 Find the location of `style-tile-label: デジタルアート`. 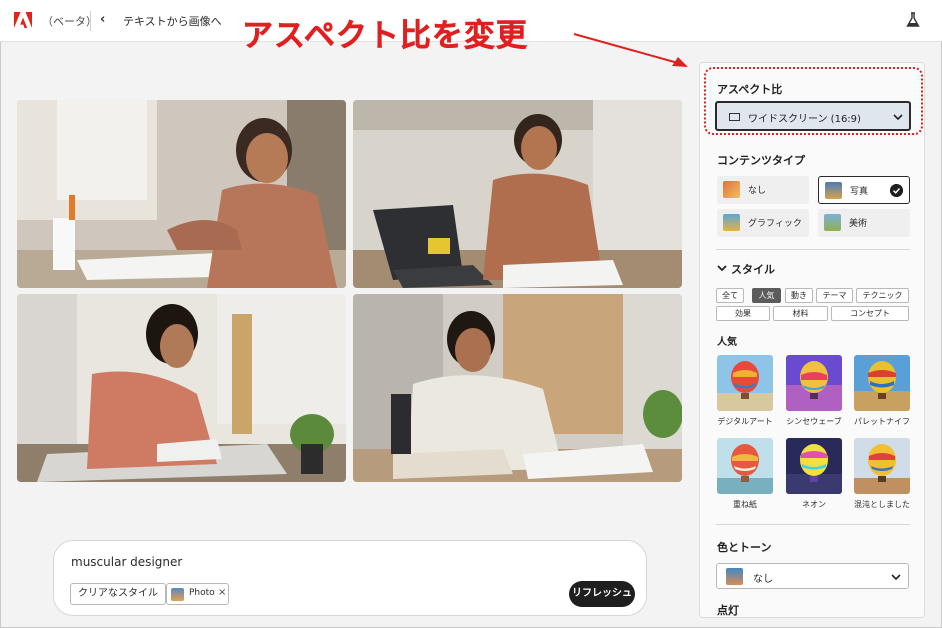

style-tile-label: デジタルアート is located at coordinates (745, 421).